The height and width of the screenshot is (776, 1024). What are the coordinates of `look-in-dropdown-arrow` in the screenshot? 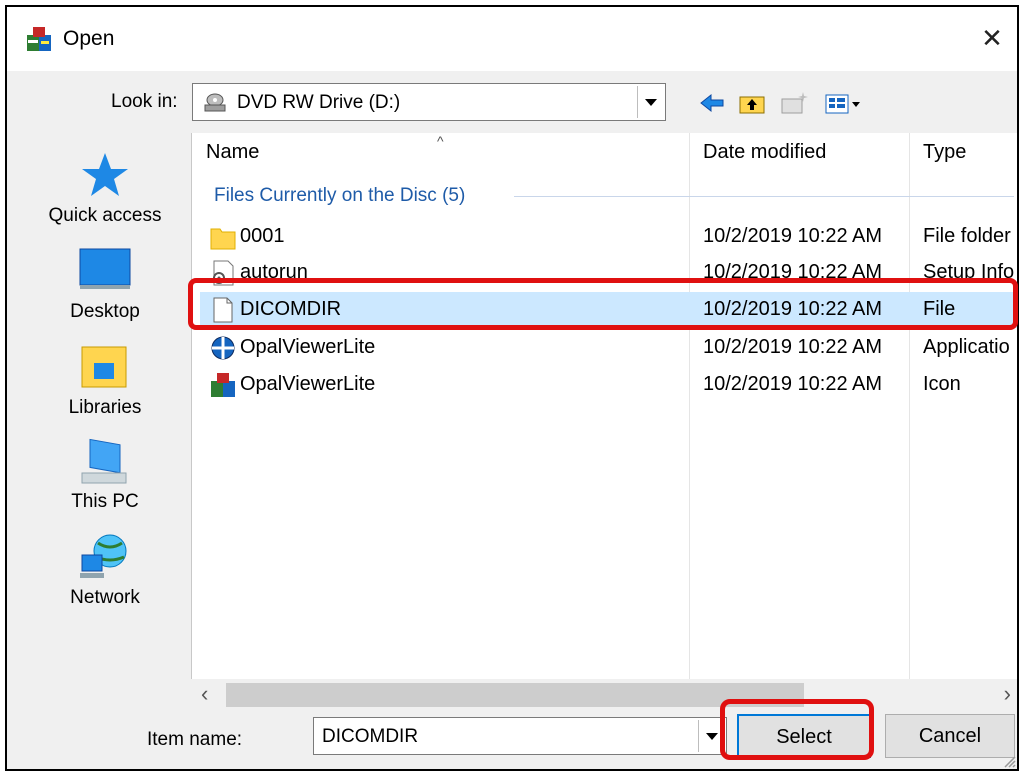 It's located at (650, 102).